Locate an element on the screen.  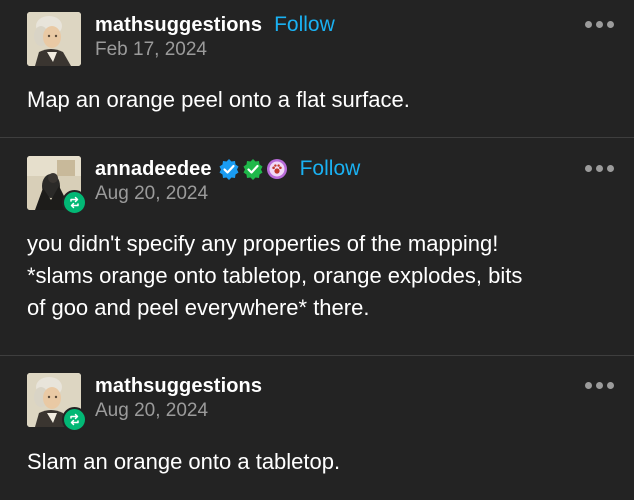
portrait-avatar-icon is located at coordinates (54, 39).